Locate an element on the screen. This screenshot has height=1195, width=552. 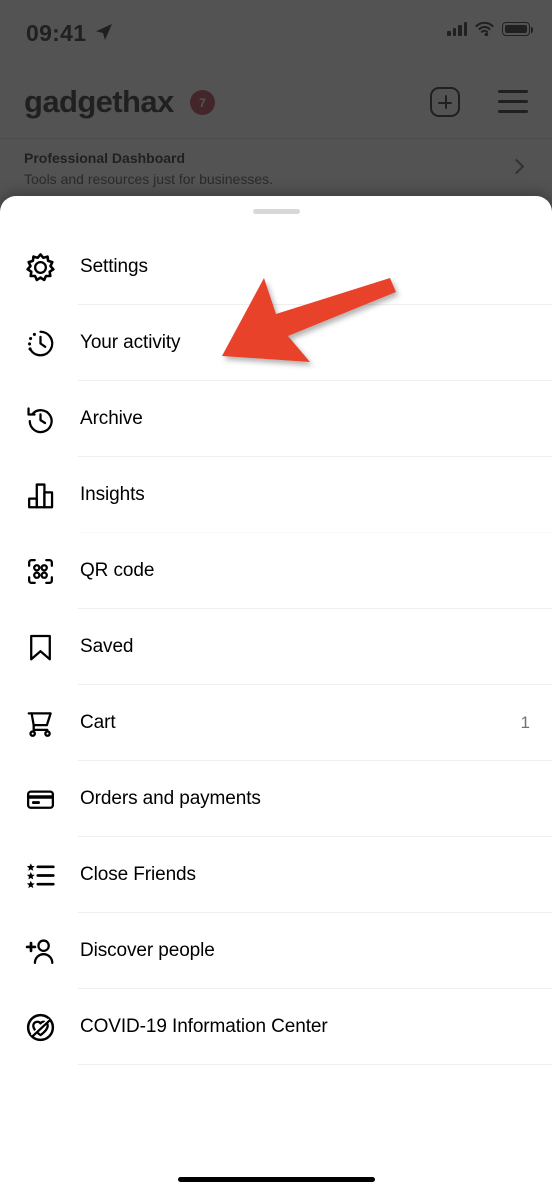
heart-circle-icon is located at coordinates (40, 1027).